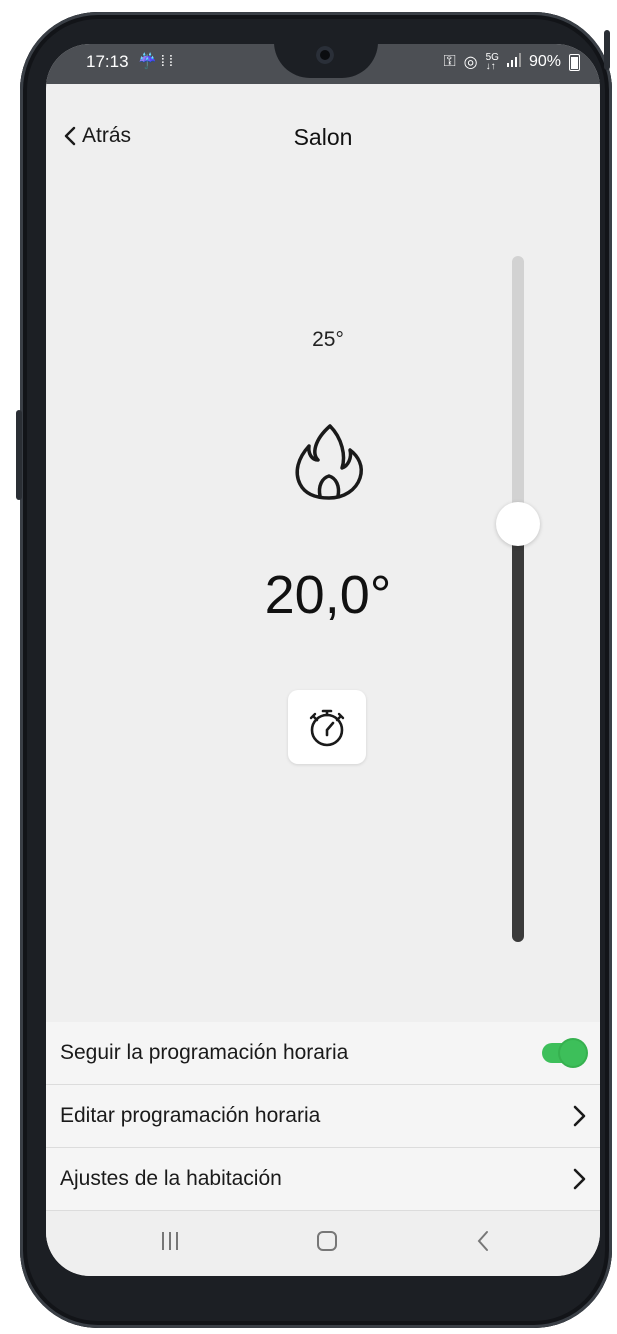 Image resolution: width=617 pixels, height=1334 pixels. Describe the element at coordinates (204, 1052) in the screenshot. I see `follow-schedule-label: Seguir la programación horaria` at that location.